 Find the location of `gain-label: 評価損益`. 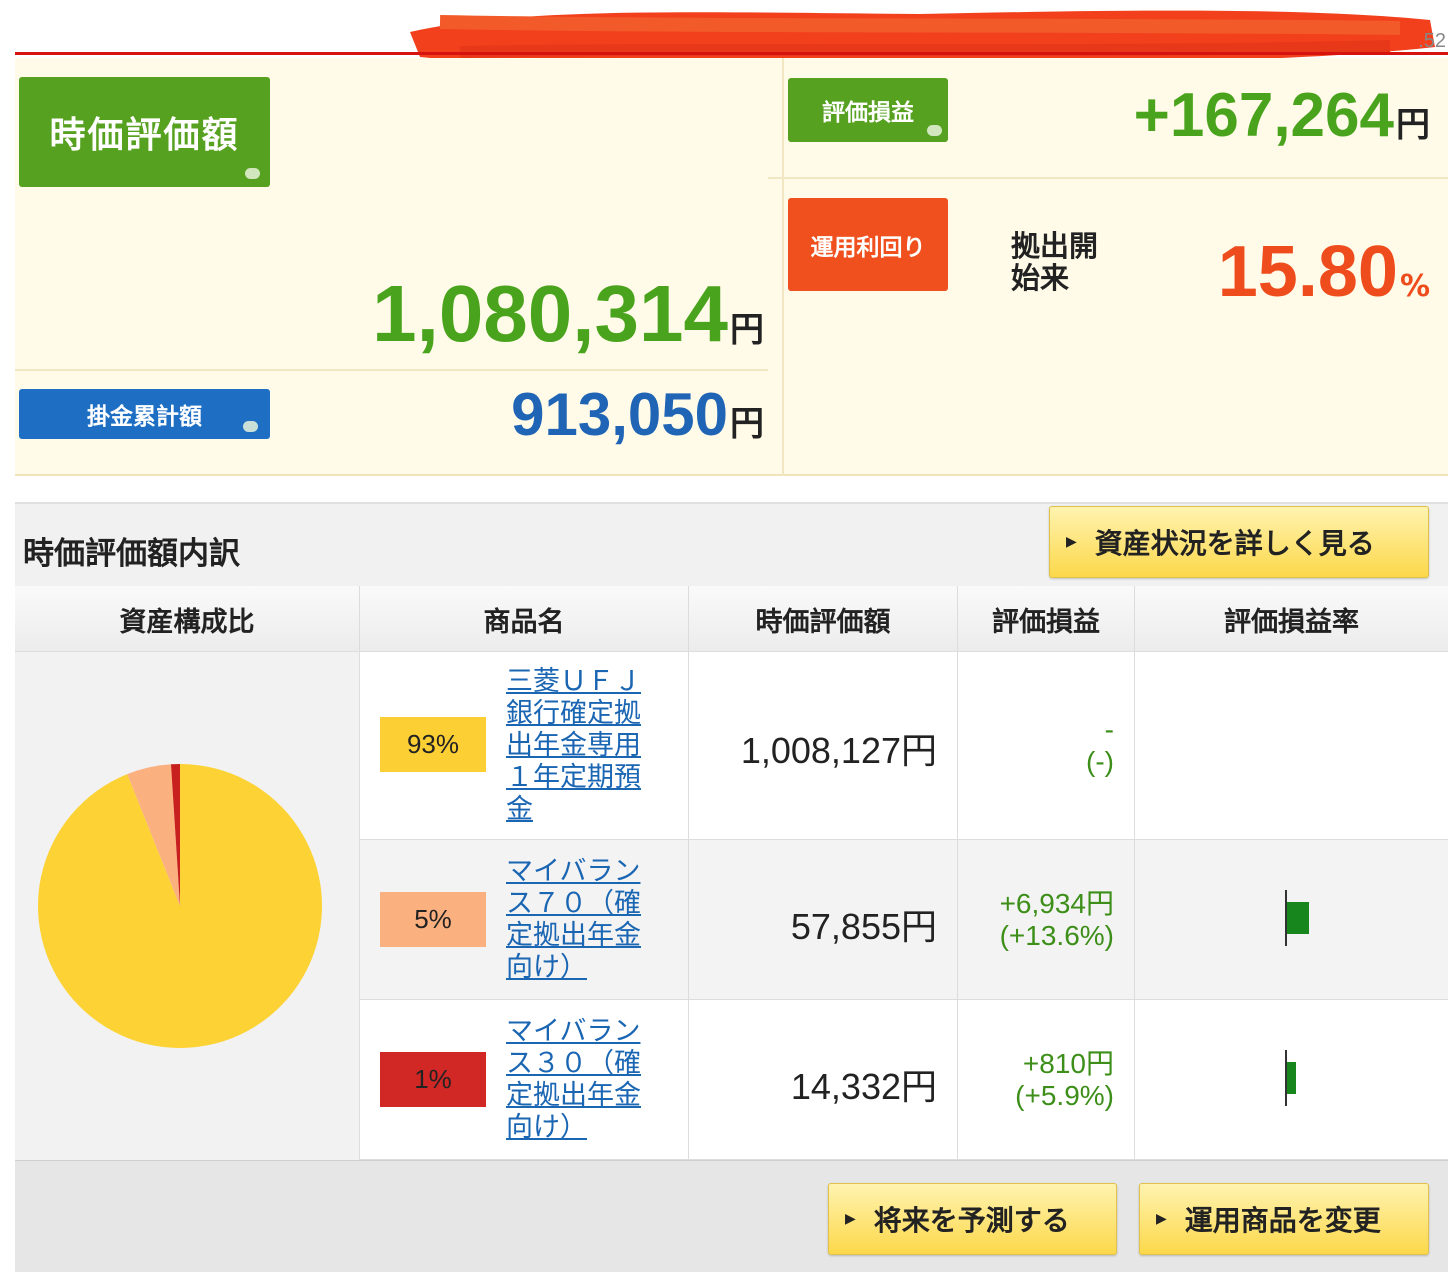

gain-label: 評価損益 is located at coordinates (868, 113).